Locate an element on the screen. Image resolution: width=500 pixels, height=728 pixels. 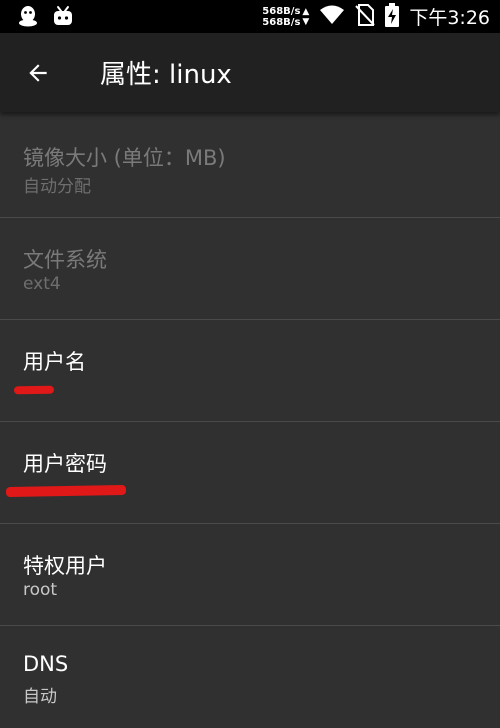
pref-username: 用户名 is located at coordinates (250, 371).